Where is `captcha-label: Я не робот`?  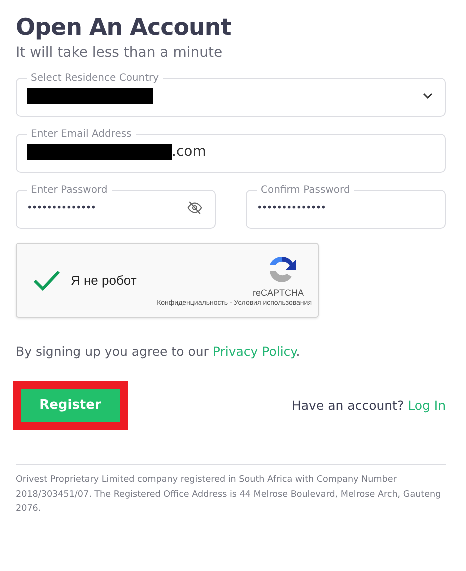 captcha-label: Я не робот is located at coordinates (104, 280).